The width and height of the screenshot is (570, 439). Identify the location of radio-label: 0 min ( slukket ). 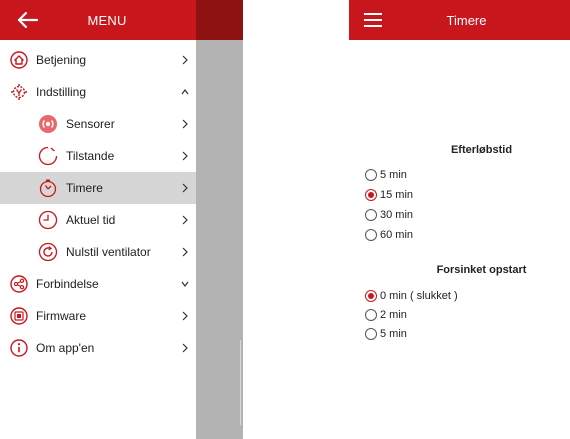
(419, 296).